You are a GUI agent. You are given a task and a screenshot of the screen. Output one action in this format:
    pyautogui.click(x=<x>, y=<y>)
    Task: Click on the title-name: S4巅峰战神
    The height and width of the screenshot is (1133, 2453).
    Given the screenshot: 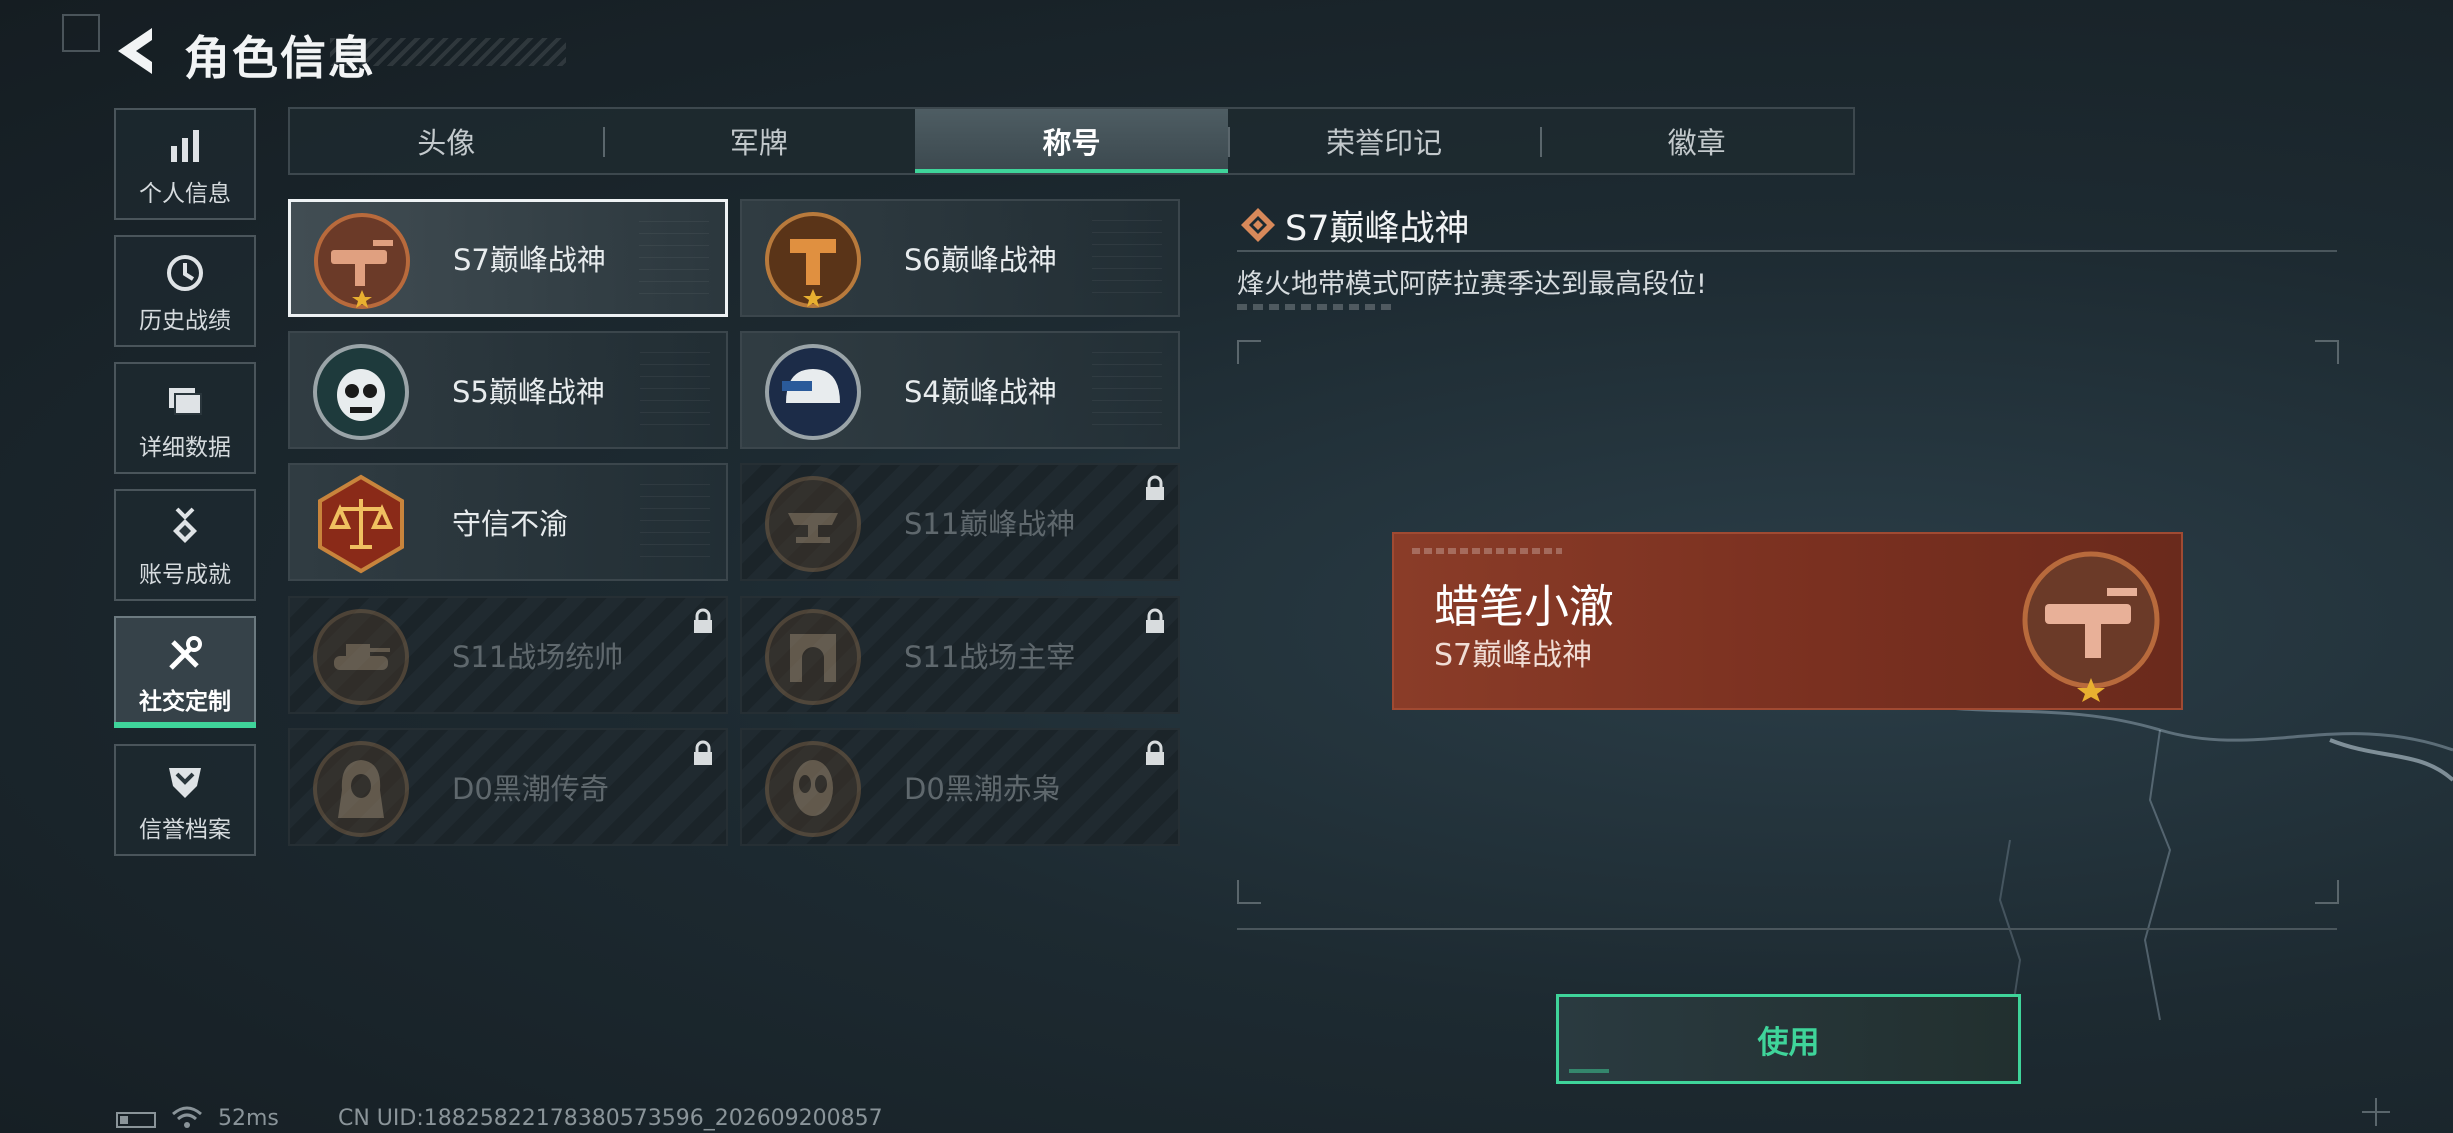 What is the action you would take?
    pyautogui.click(x=980, y=392)
    